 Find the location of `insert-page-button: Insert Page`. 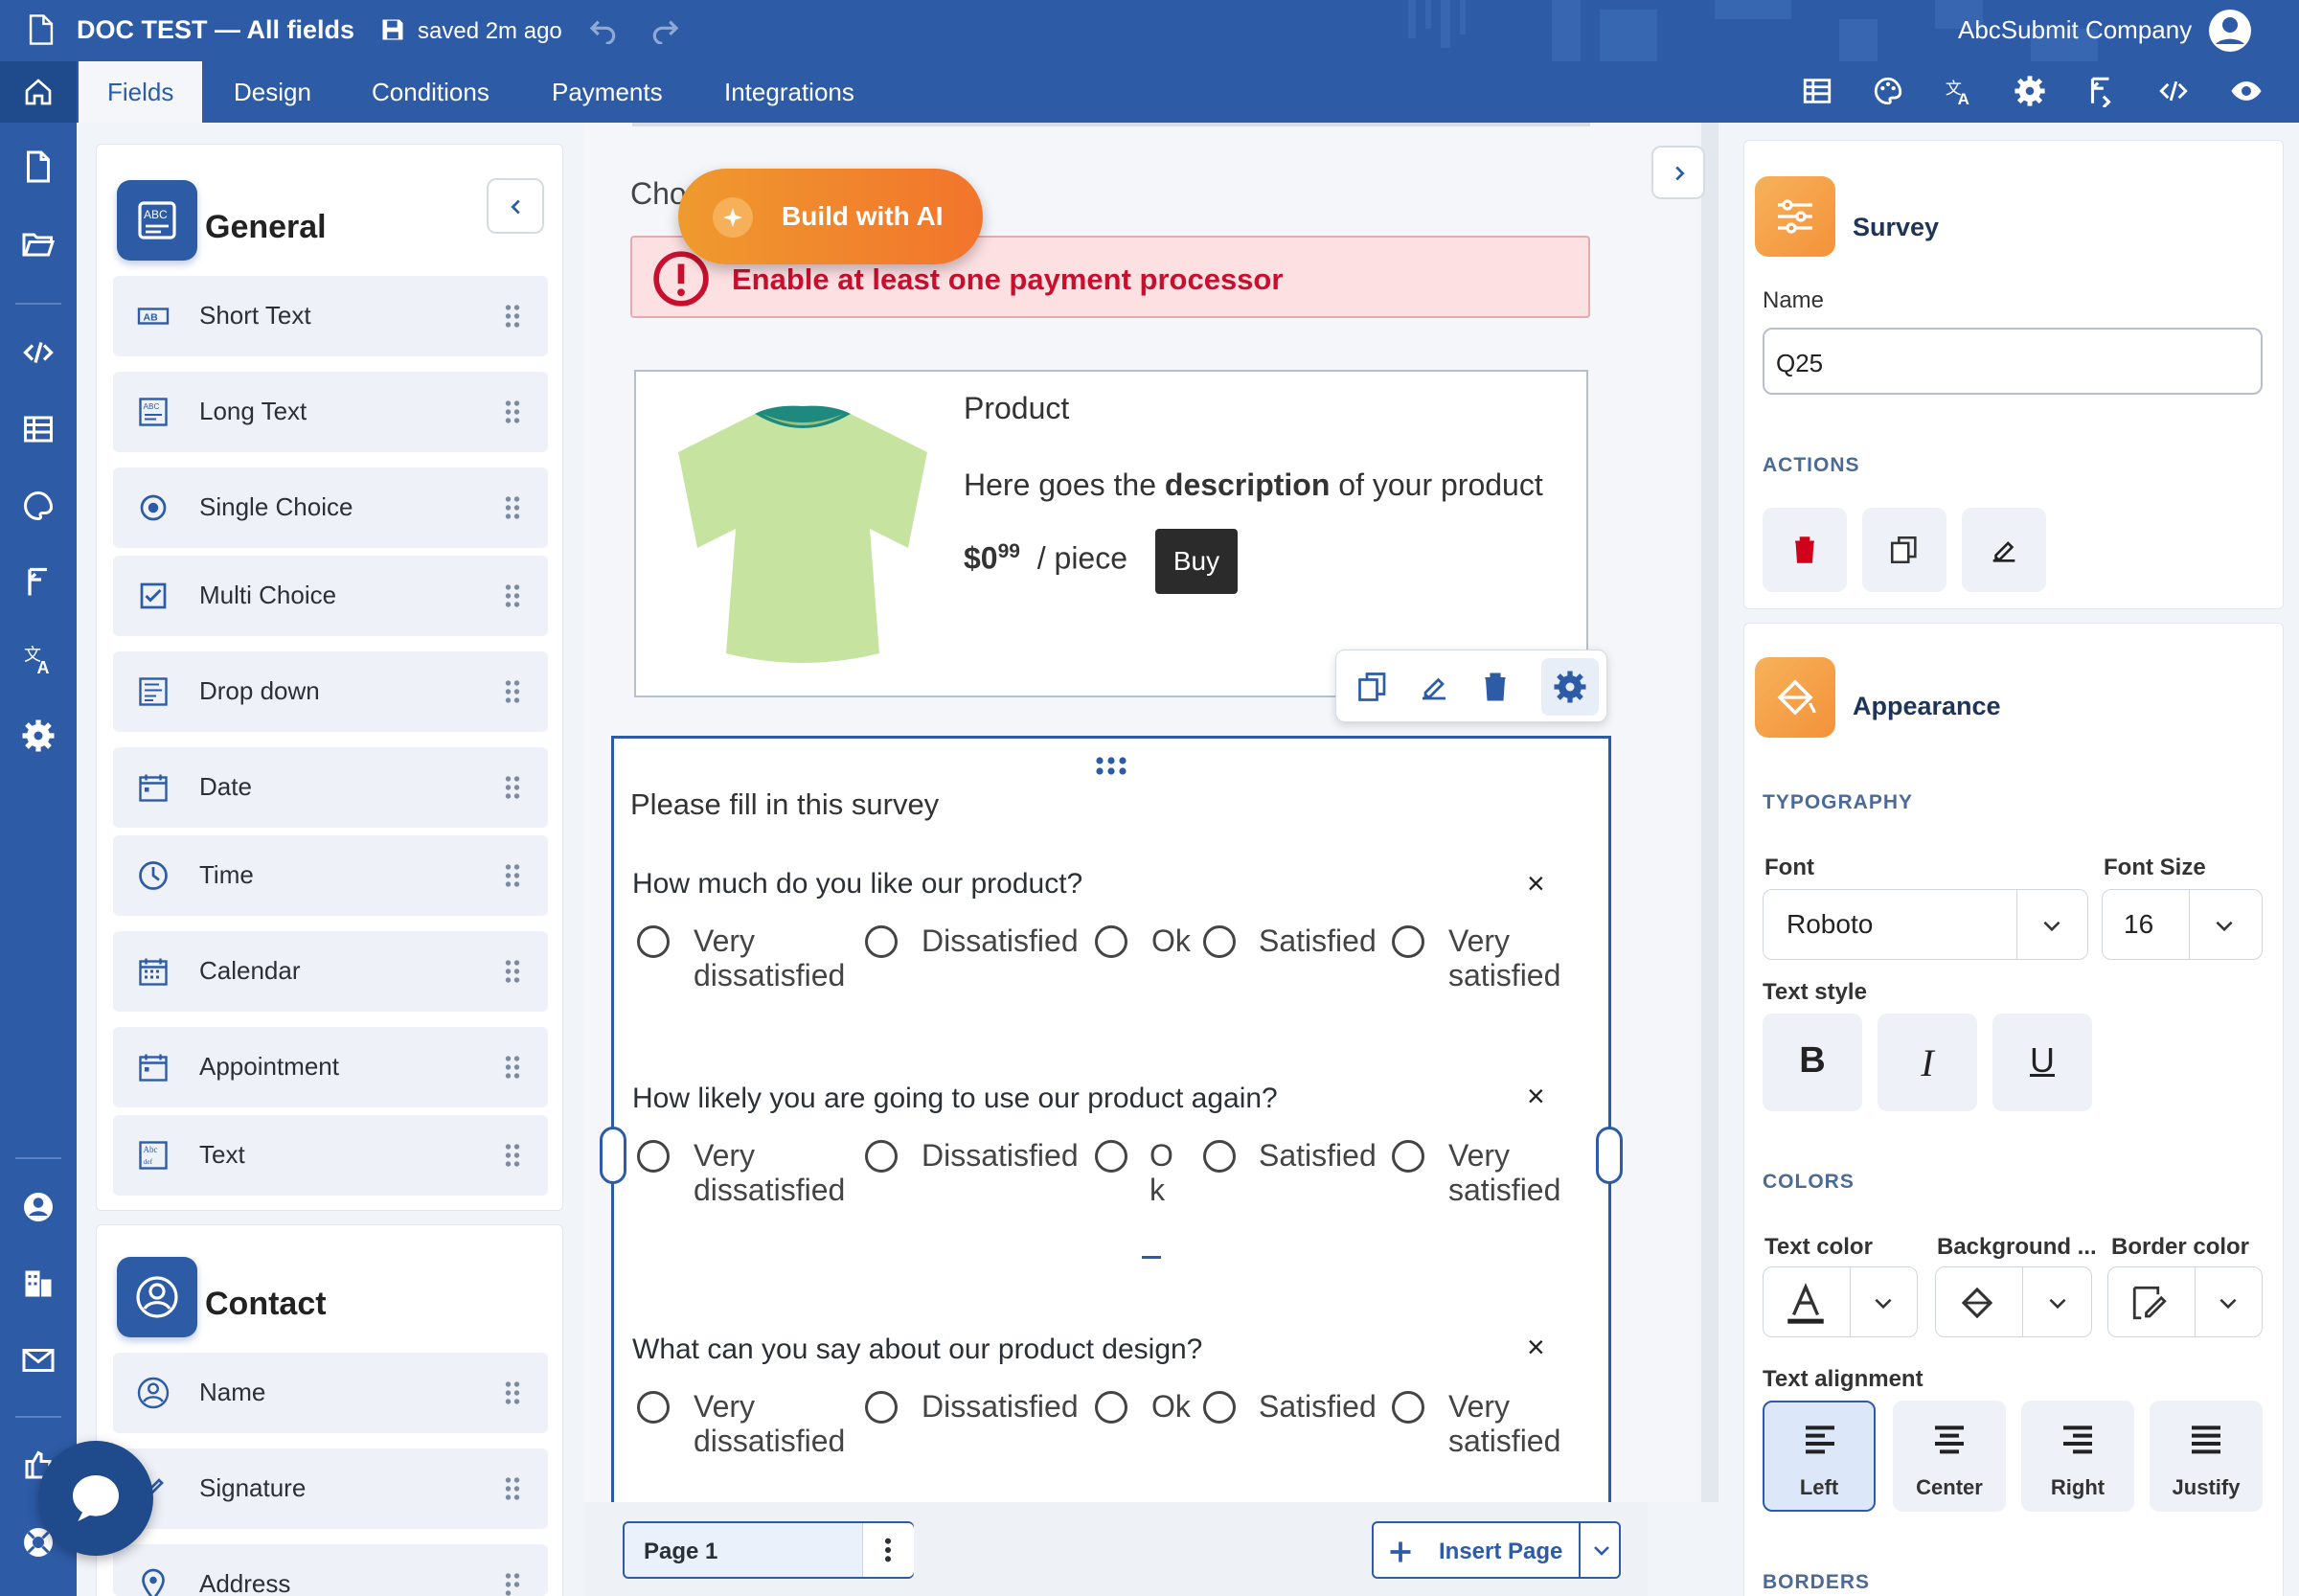

insert-page-button: Insert Page is located at coordinates (1496, 1550).